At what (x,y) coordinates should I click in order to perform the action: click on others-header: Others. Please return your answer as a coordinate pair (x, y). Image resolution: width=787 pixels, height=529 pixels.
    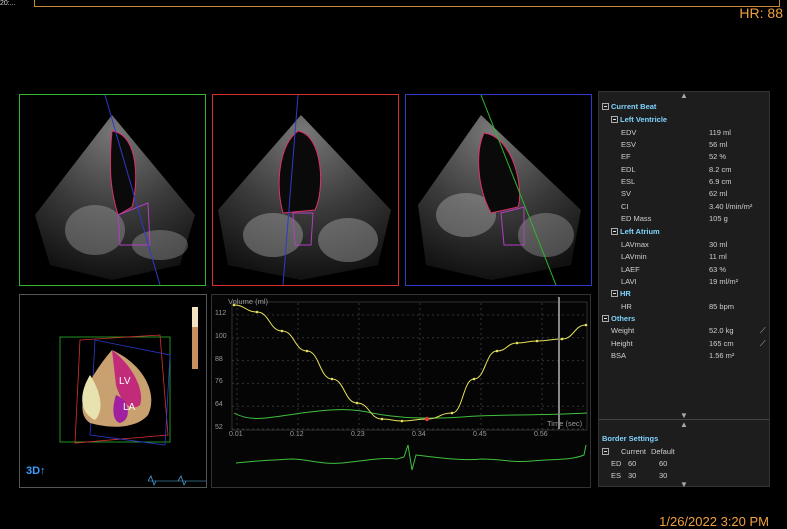
    Looking at the image, I should click on (623, 318).